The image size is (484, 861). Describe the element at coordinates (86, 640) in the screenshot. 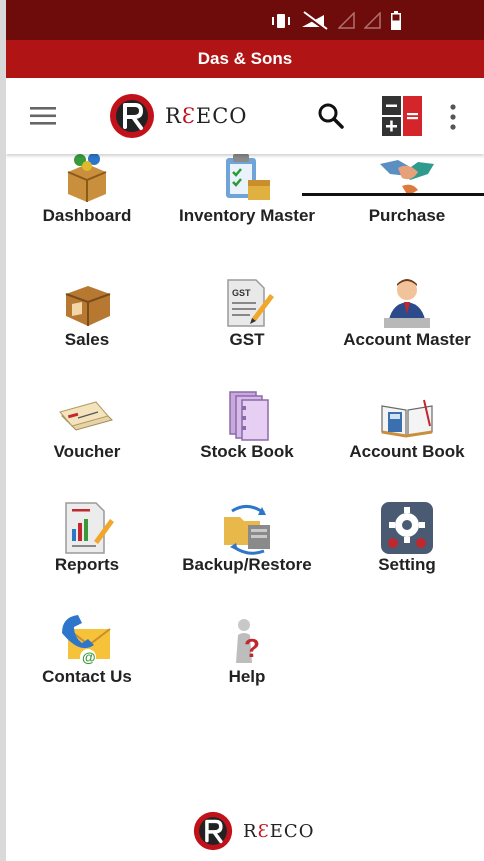

I see `contact-phone-mail-icon: @` at that location.